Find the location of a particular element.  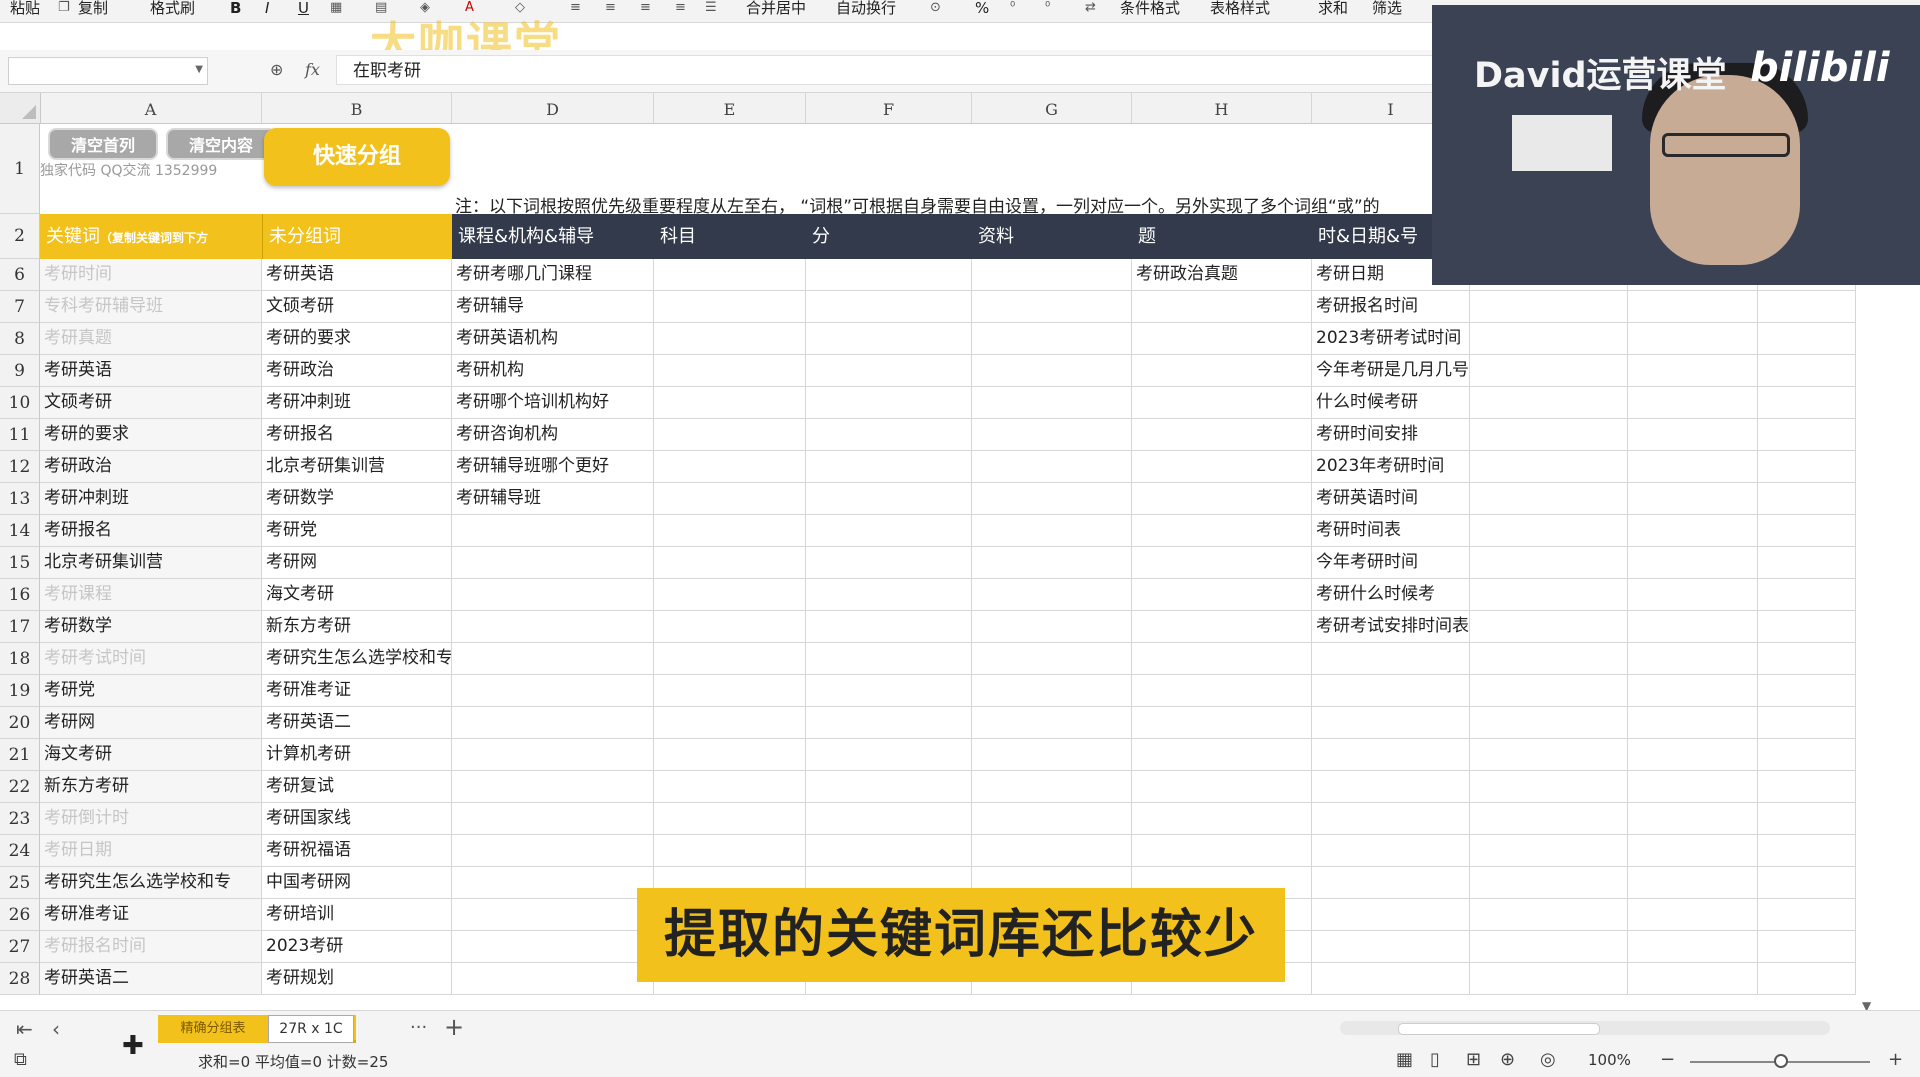

header-material: 资料 is located at coordinates (1052, 236).